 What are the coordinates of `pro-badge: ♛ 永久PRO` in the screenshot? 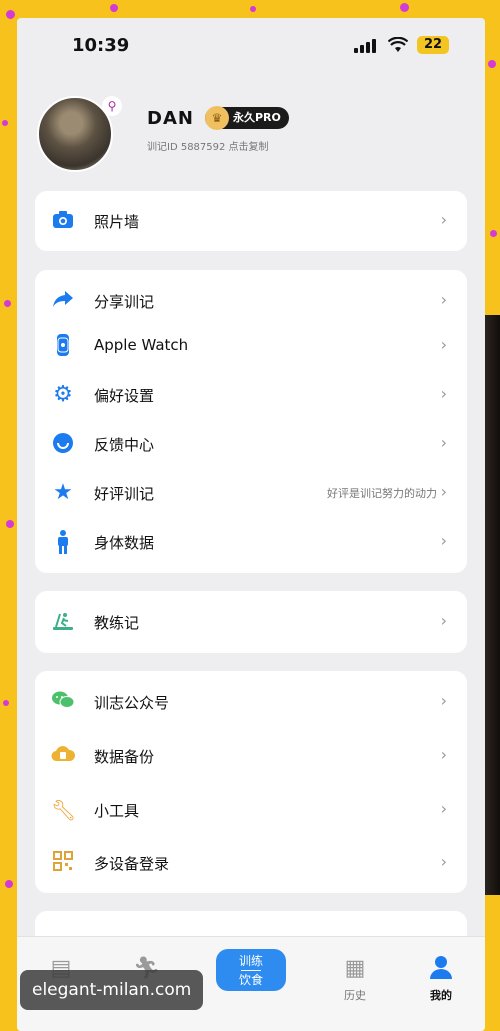 It's located at (247, 118).